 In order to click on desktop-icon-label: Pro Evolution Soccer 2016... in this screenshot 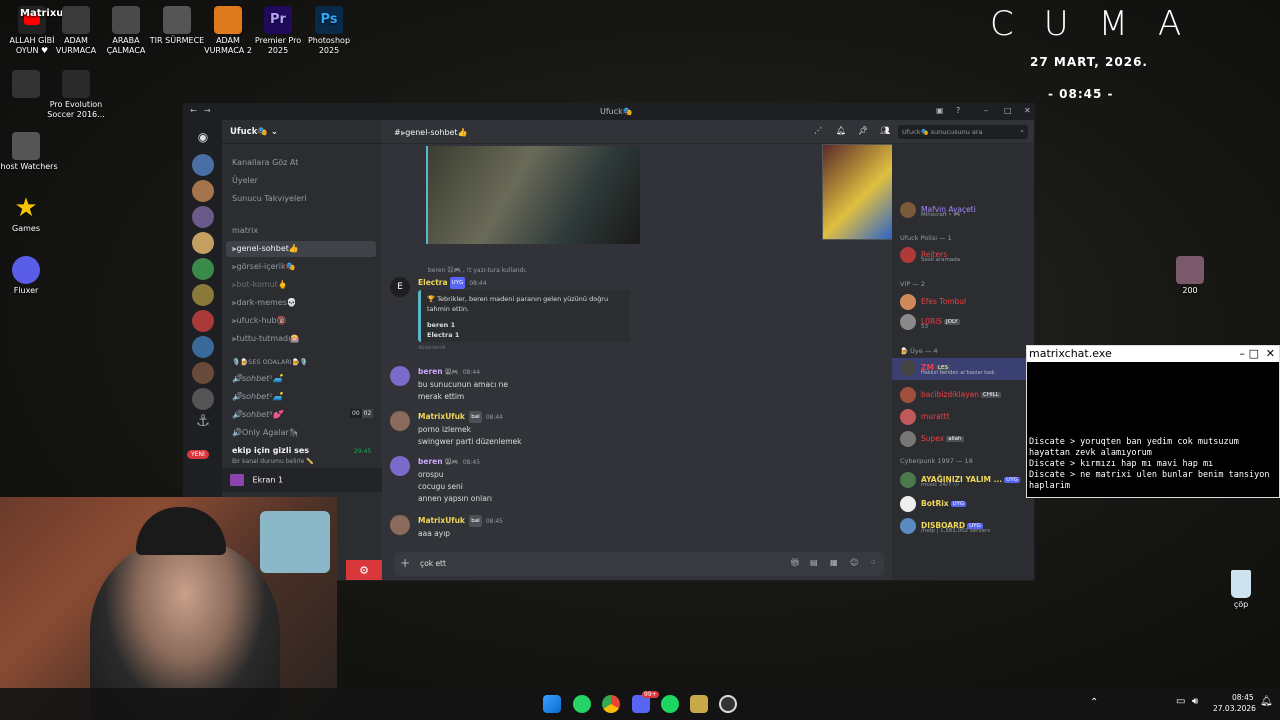, I will do `click(76, 109)`.